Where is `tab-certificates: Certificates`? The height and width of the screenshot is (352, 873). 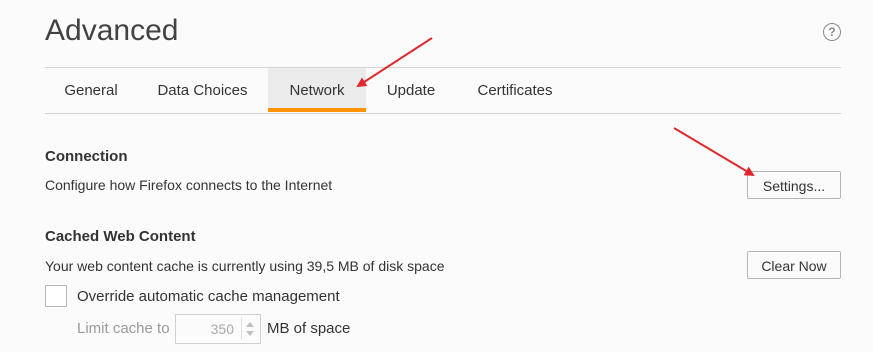 tab-certificates: Certificates is located at coordinates (515, 90).